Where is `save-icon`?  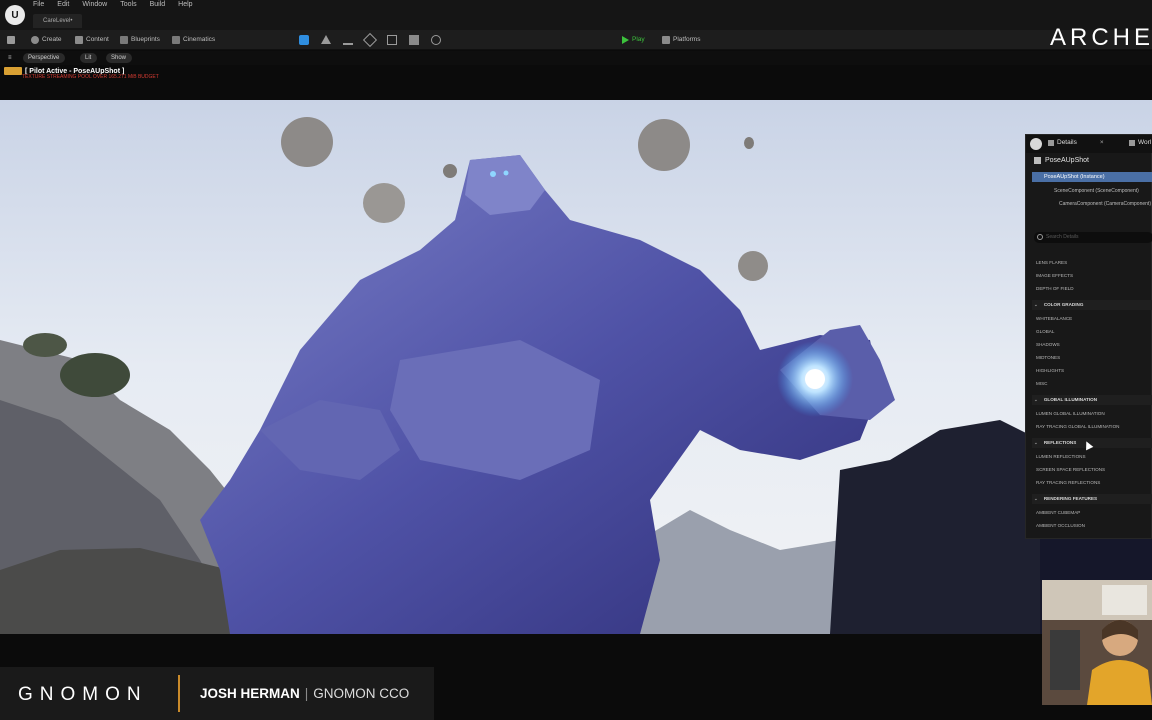
save-icon is located at coordinates (11, 40).